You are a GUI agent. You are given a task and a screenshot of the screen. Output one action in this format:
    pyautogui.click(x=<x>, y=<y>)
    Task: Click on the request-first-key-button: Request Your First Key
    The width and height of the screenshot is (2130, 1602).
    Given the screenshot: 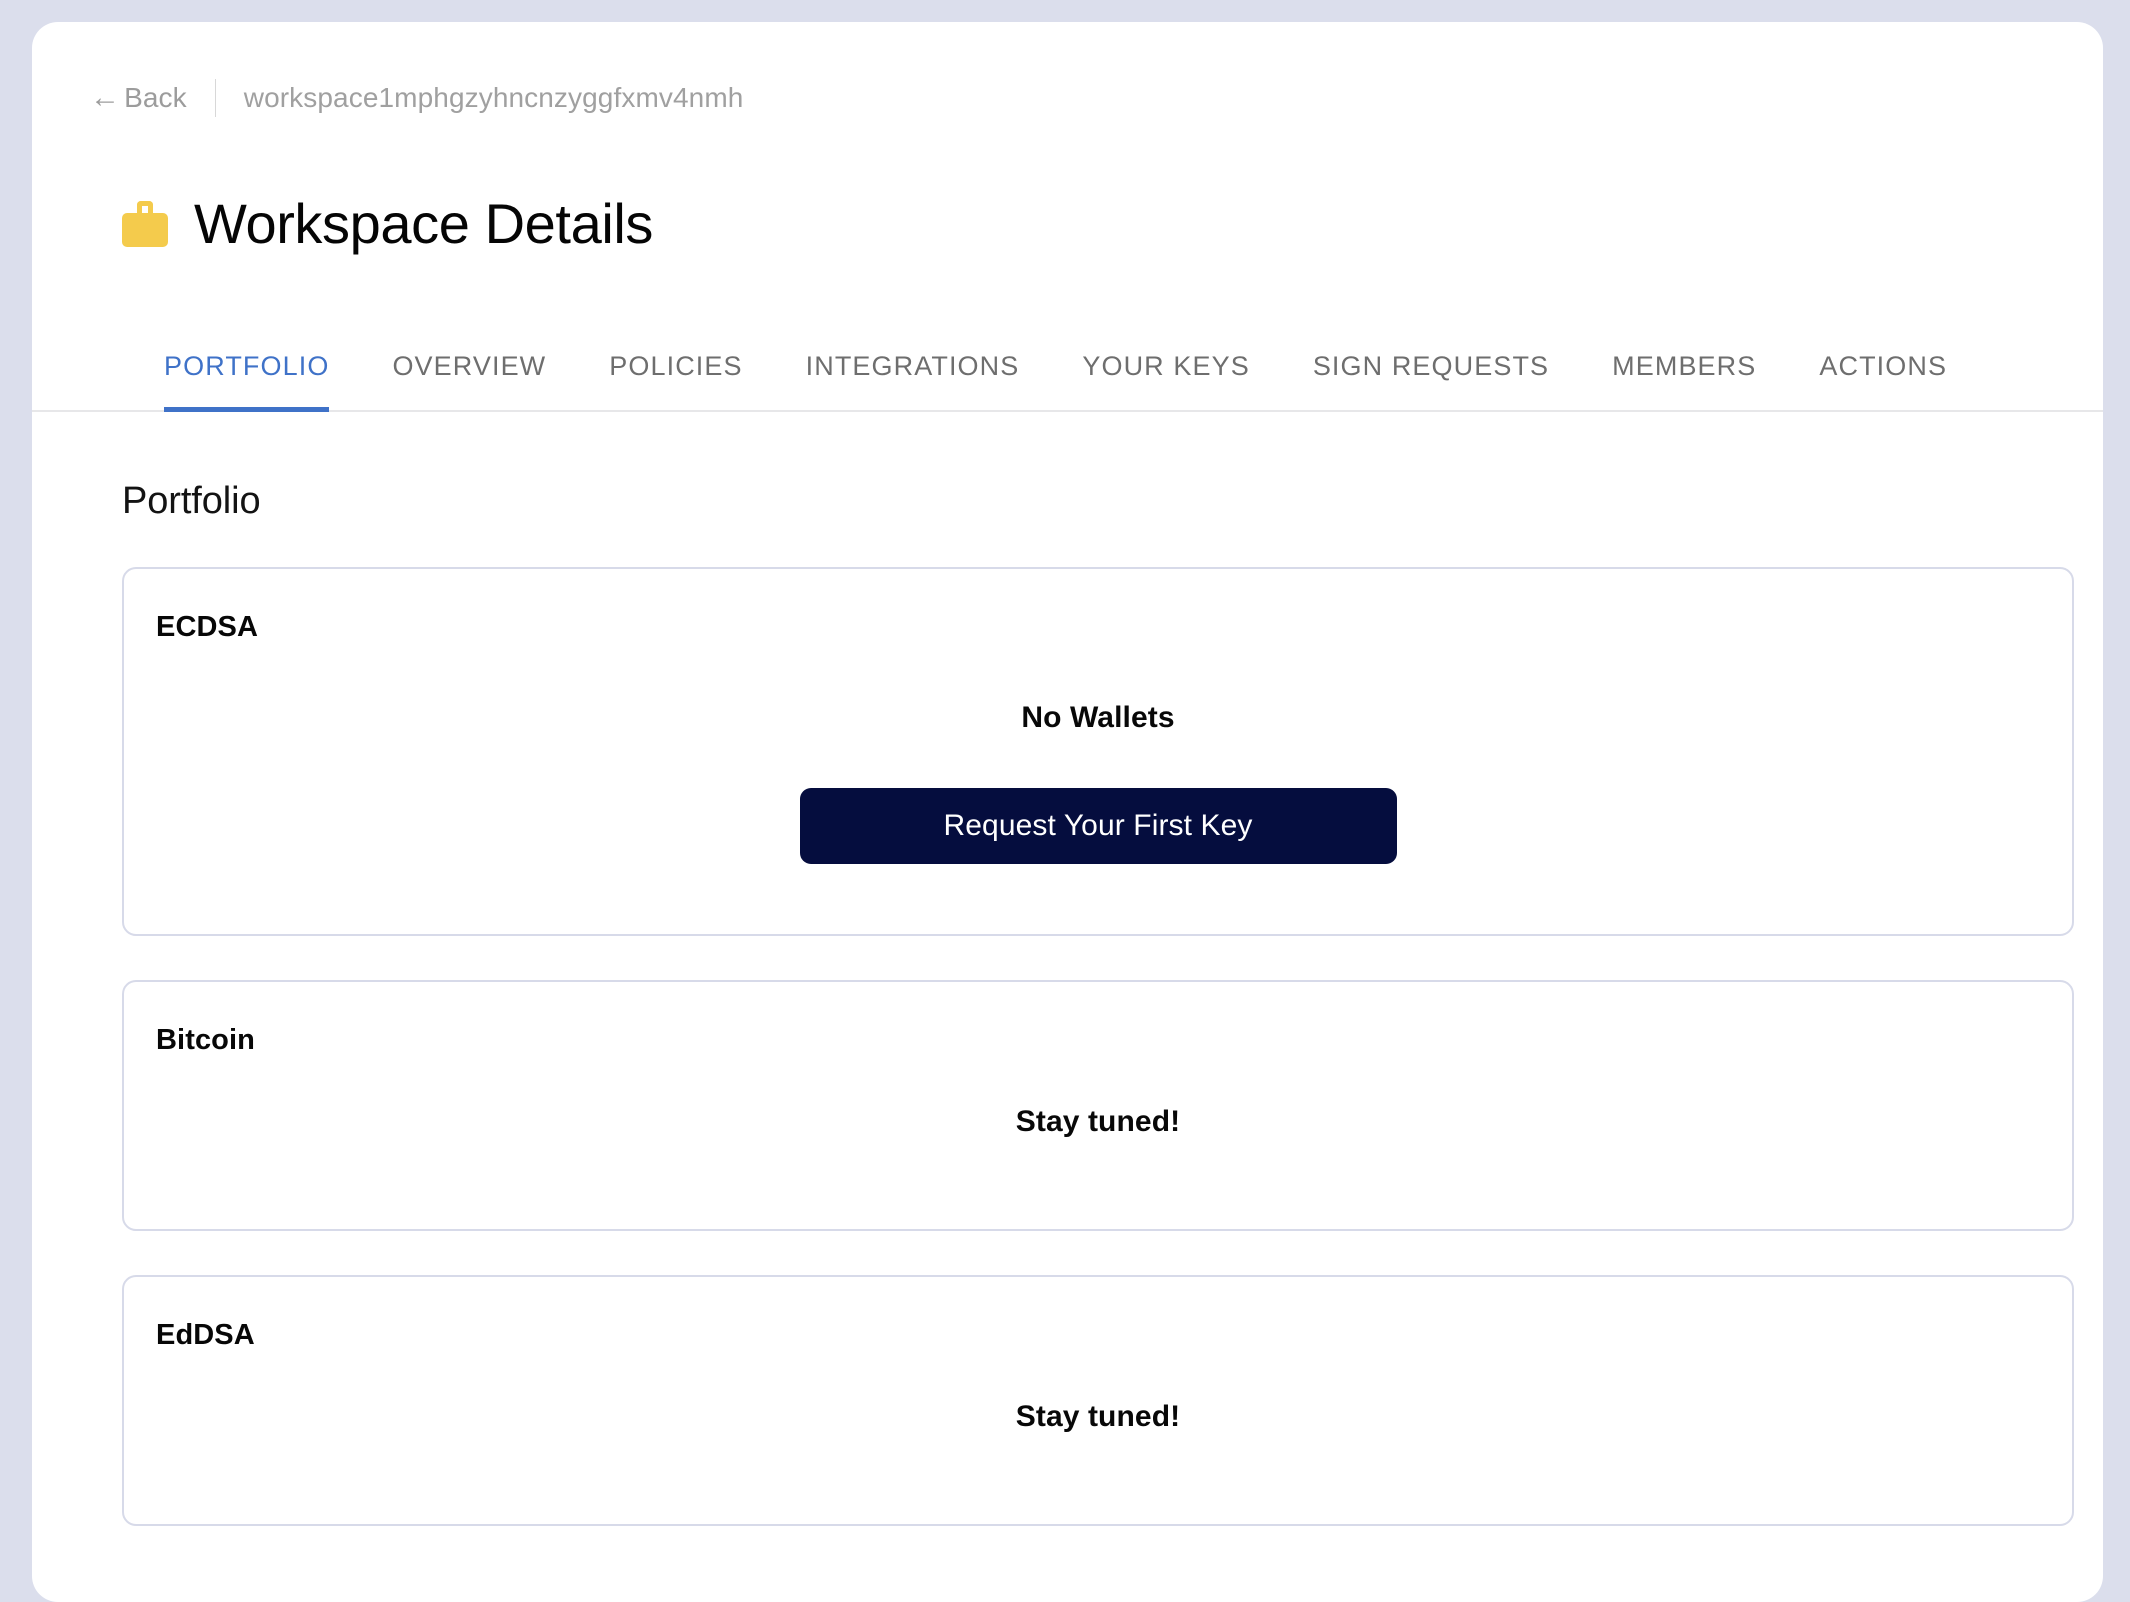 What is the action you would take?
    pyautogui.click(x=1098, y=825)
    